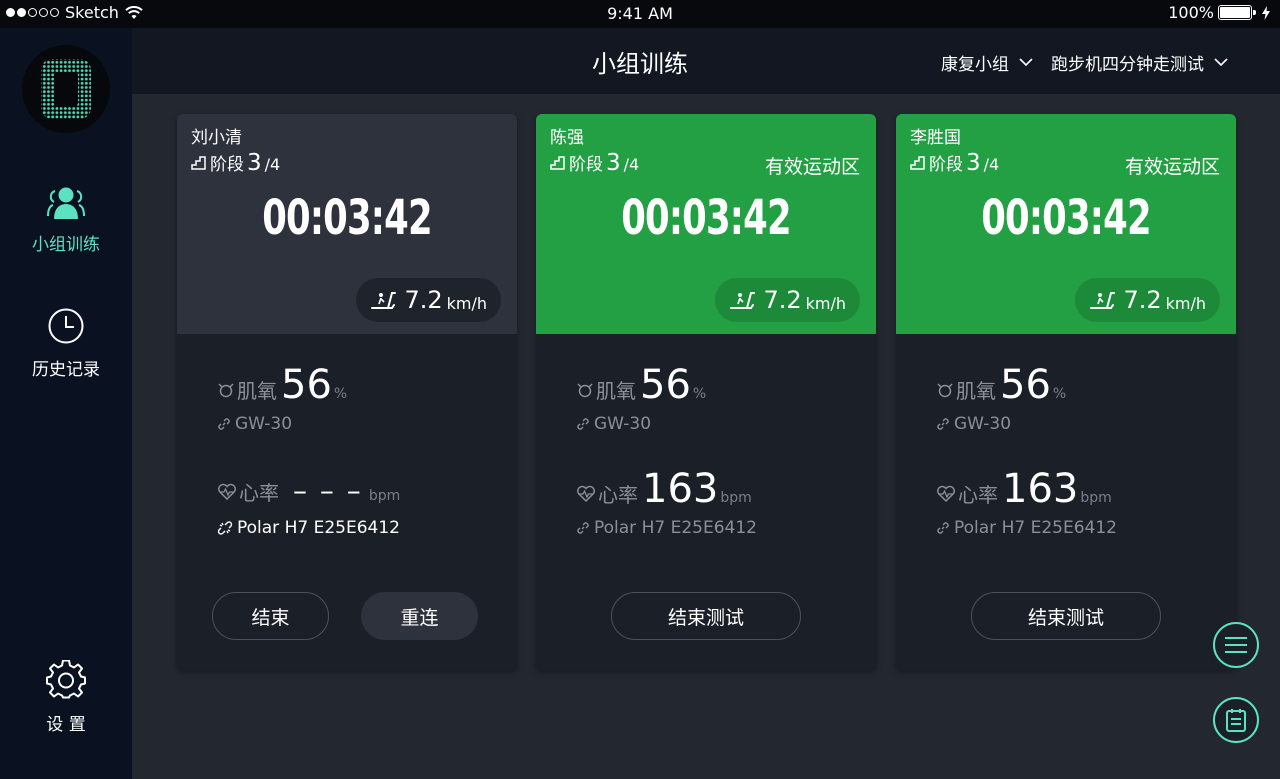 The image size is (1280, 779). Describe the element at coordinates (66, 679) in the screenshot. I see `gear-icon` at that location.